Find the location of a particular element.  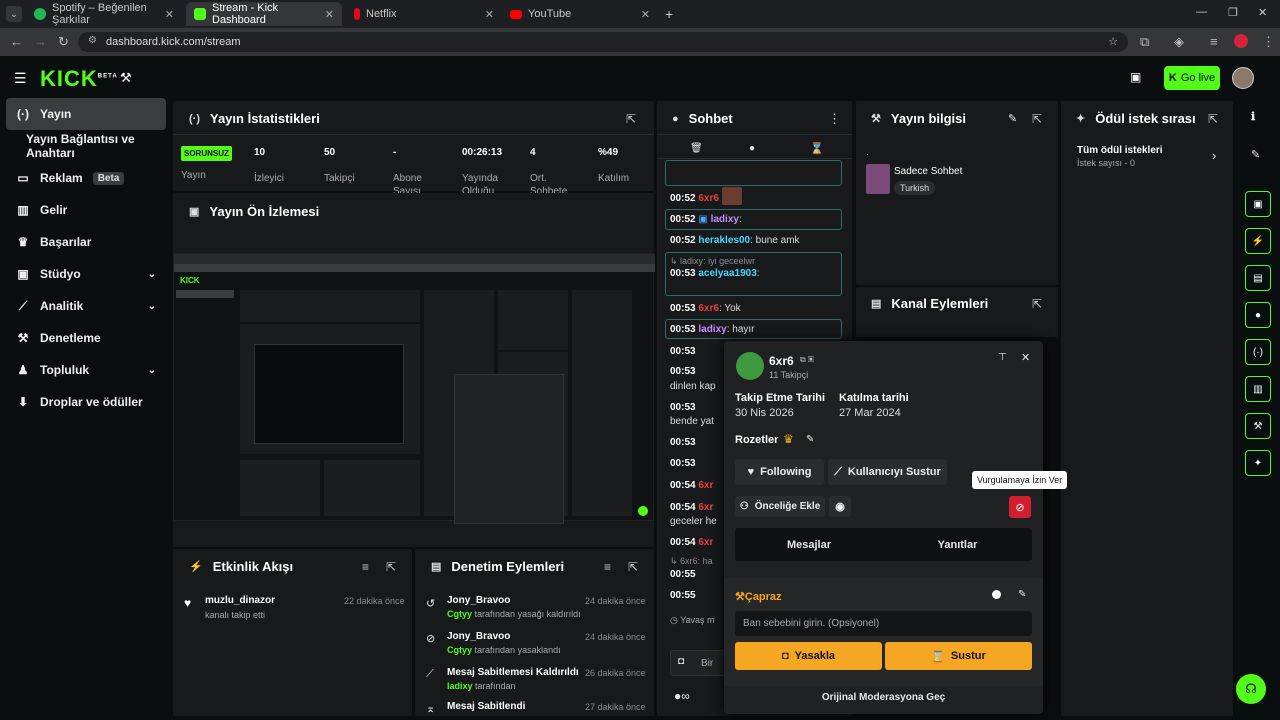

info-icon: ℹ is located at coordinates (1253, 116).